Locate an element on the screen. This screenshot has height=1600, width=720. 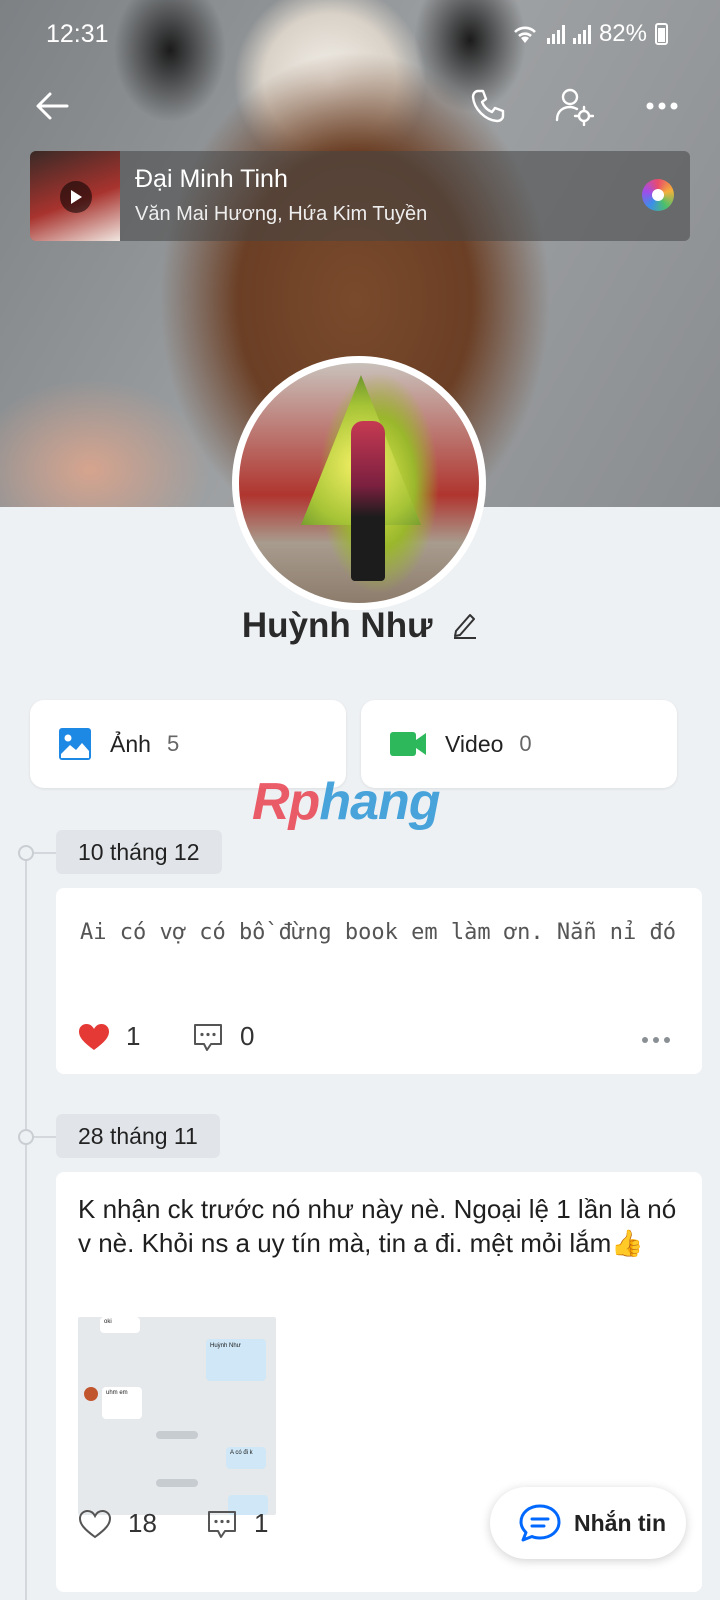
more-dots-icon is located at coordinates (662, 106).